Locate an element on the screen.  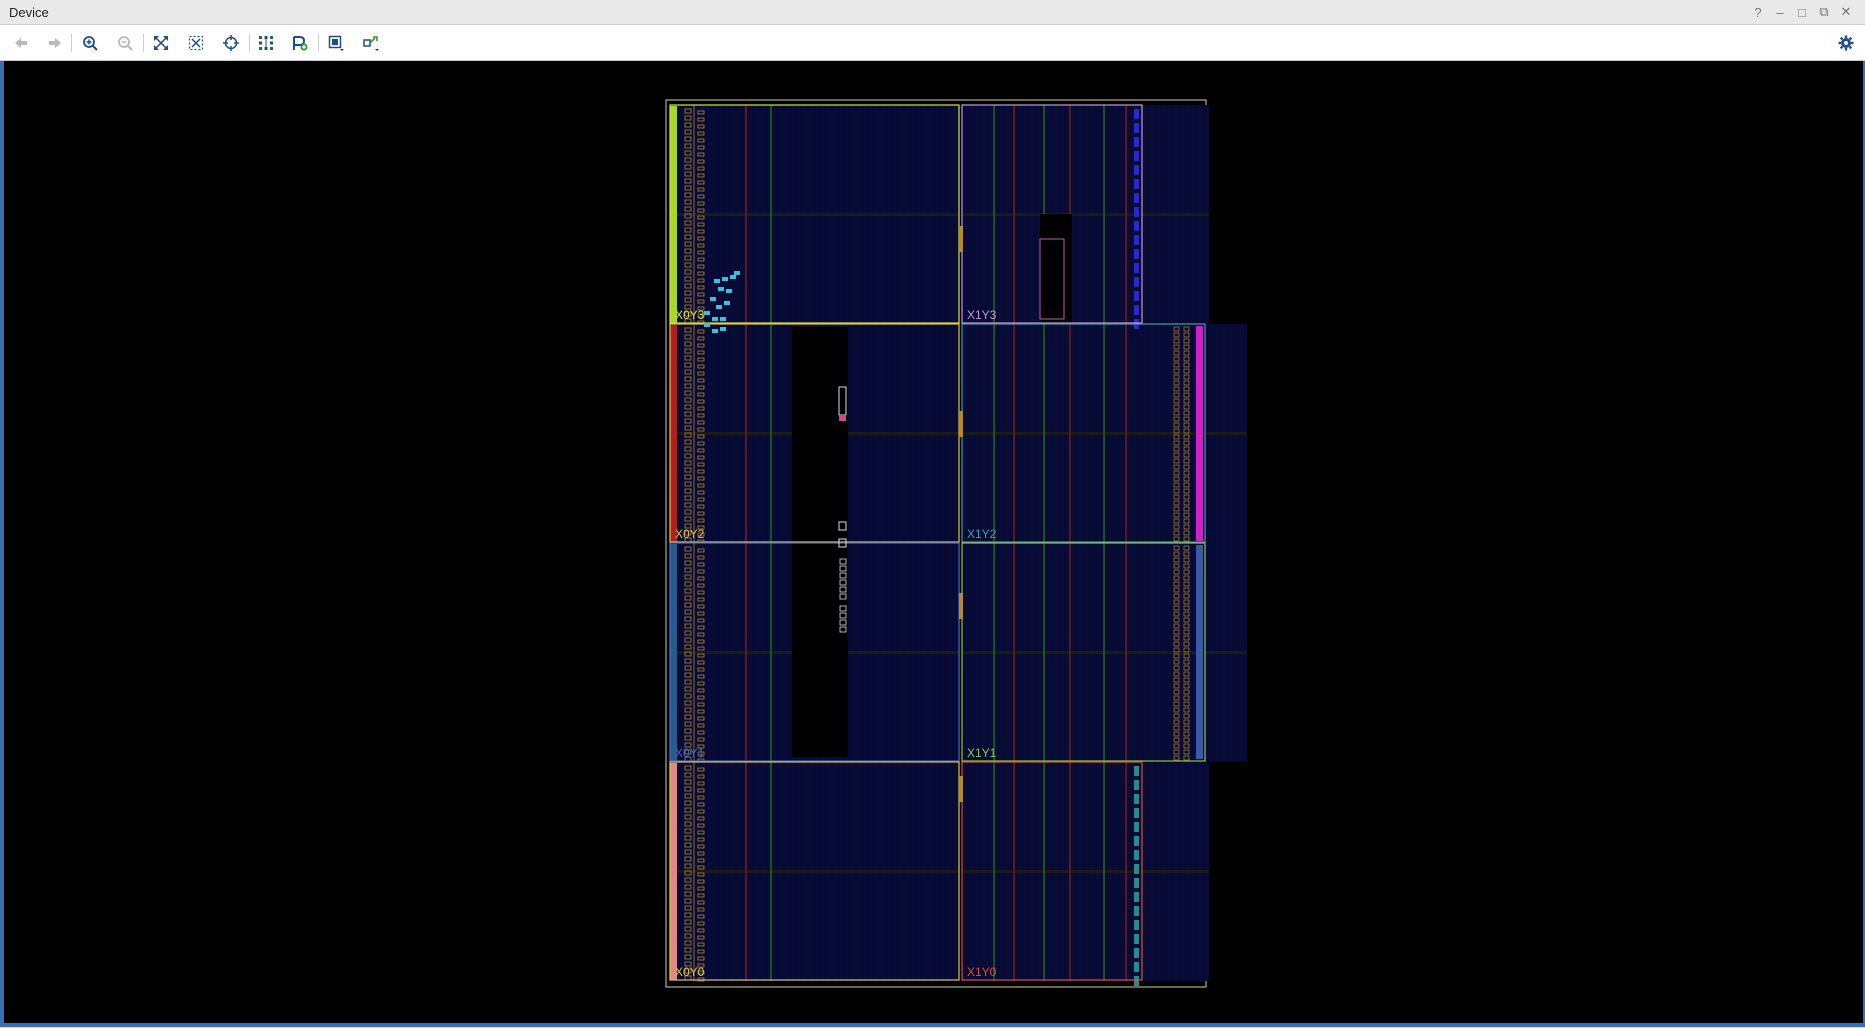
minimize-icon: – is located at coordinates (1780, 12).